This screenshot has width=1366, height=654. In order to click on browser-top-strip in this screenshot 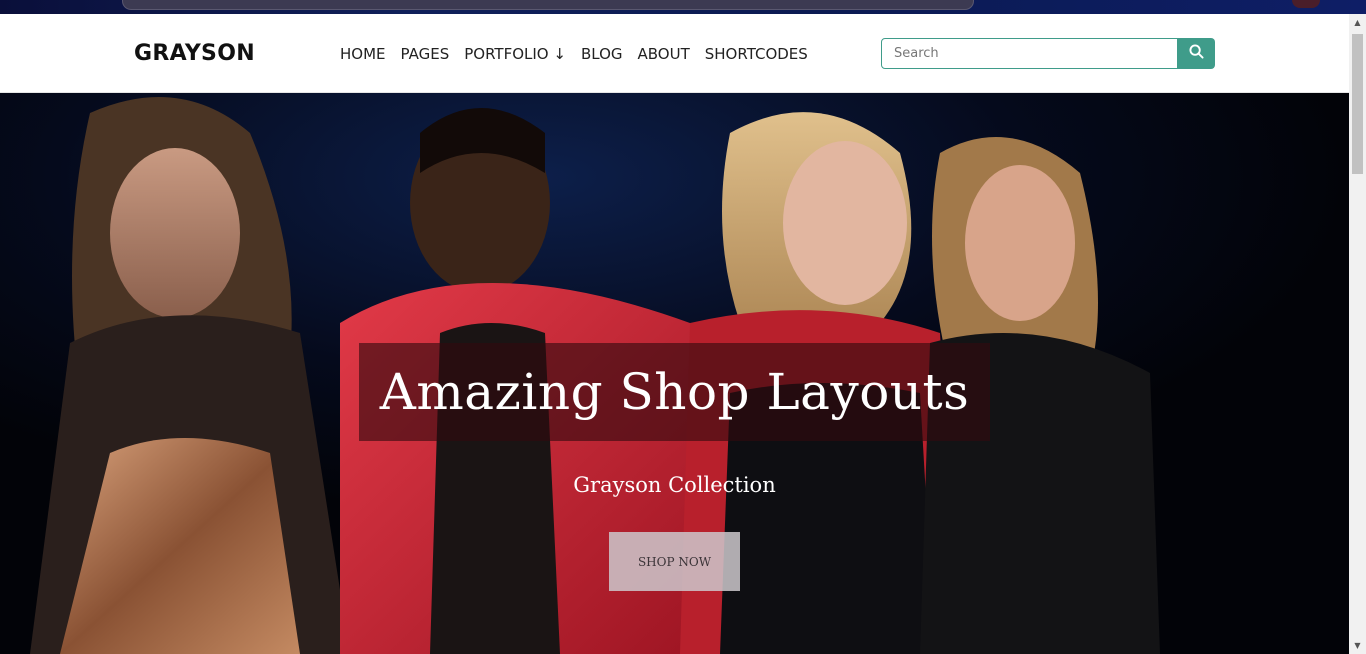, I will do `click(683, 7)`.